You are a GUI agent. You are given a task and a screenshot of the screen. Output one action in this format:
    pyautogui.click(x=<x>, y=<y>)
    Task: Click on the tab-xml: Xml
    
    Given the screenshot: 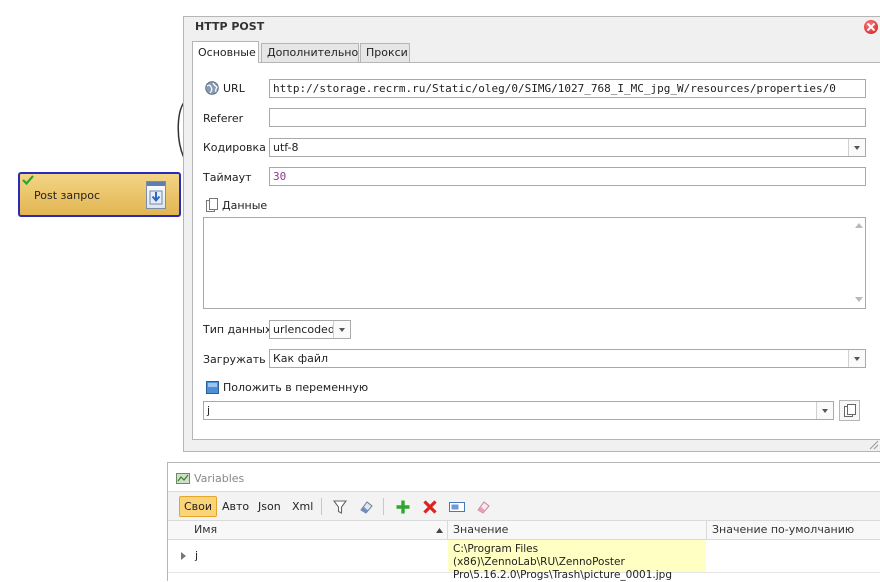 What is the action you would take?
    pyautogui.click(x=302, y=506)
    